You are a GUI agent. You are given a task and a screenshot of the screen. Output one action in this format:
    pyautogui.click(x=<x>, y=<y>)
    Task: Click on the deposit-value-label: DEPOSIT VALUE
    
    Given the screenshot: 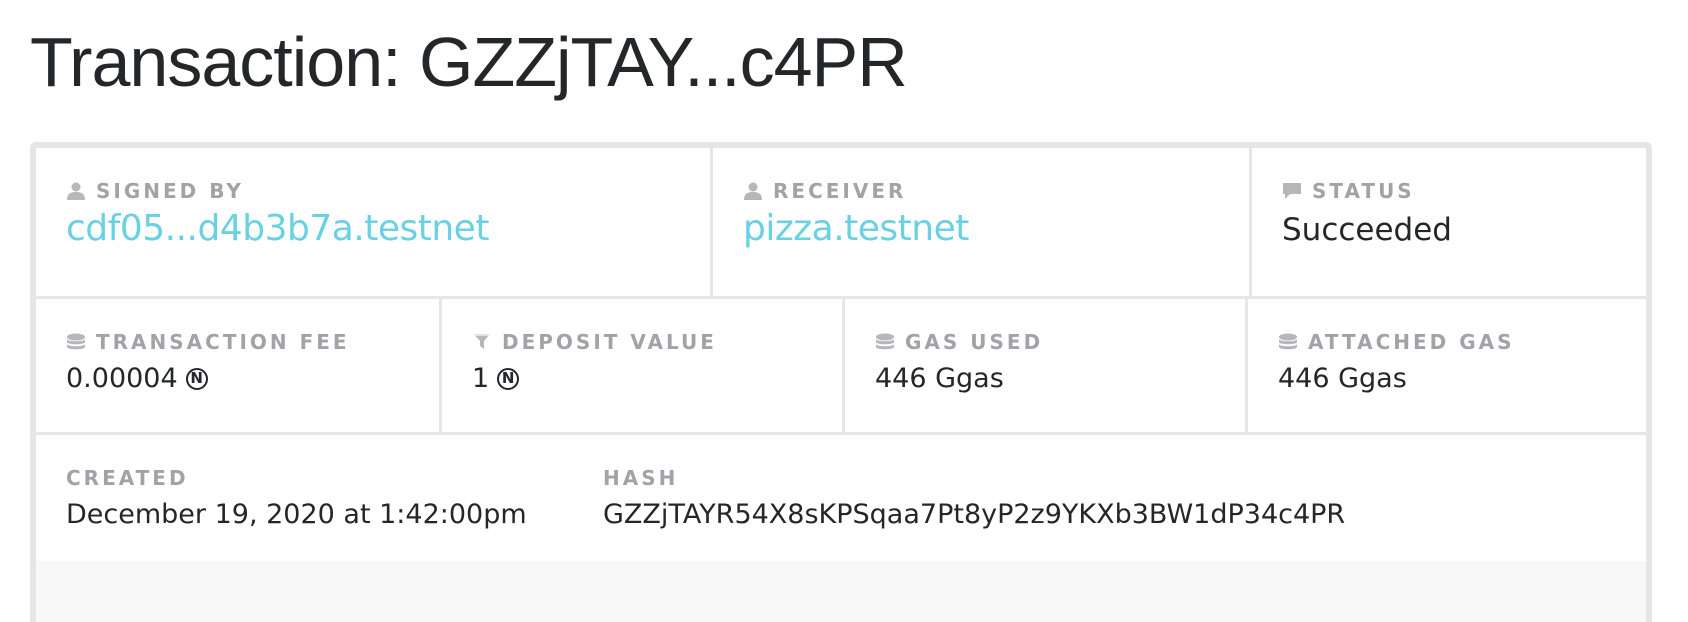 What is the action you would take?
    pyautogui.click(x=609, y=342)
    